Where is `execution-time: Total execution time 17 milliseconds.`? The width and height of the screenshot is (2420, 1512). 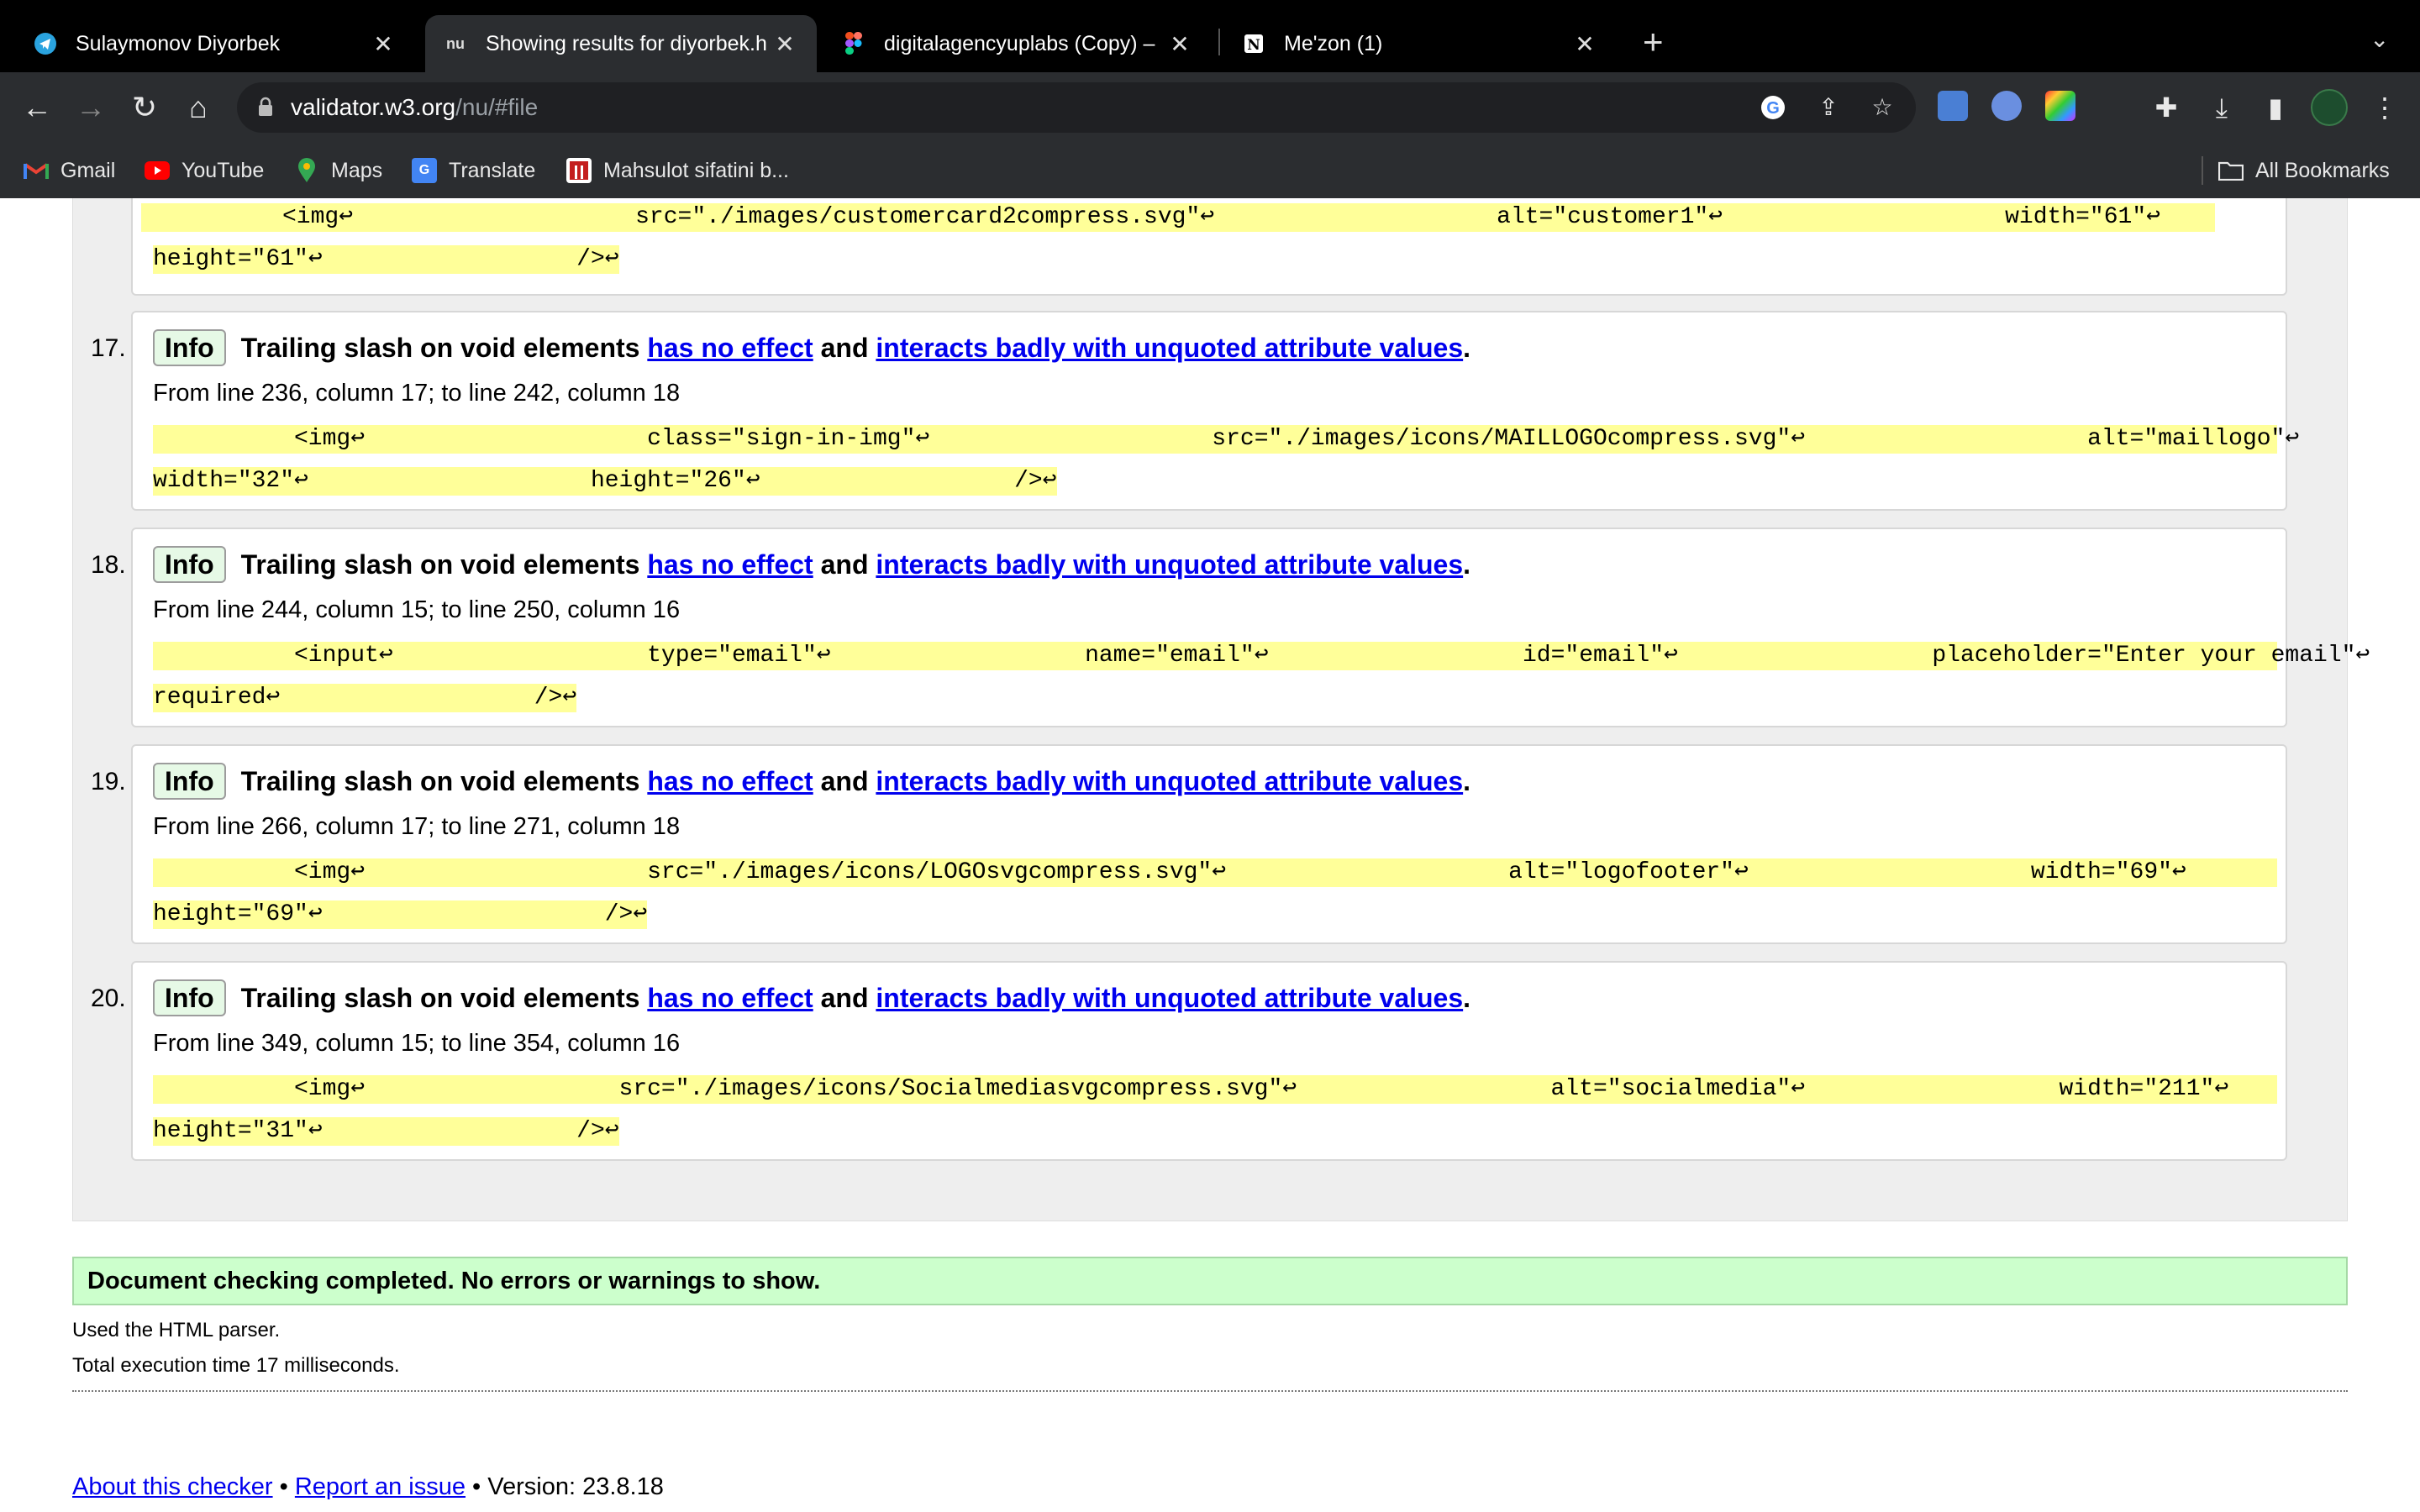
execution-time: Total execution time 17 milliseconds. is located at coordinates (236, 1365).